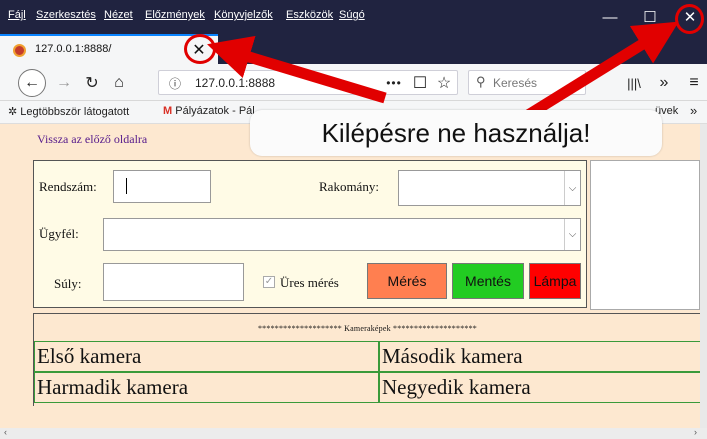 The width and height of the screenshot is (707, 439). I want to click on bookmark-most-visited: ✲ Legtöbbször látogatott, so click(68, 111).